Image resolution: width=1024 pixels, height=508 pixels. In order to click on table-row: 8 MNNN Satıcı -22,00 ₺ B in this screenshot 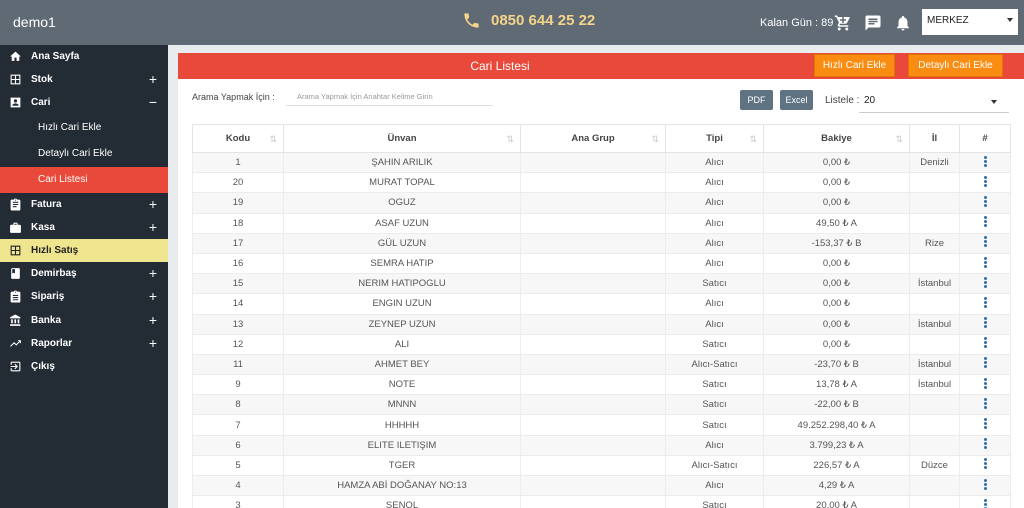, I will do `click(601, 405)`.